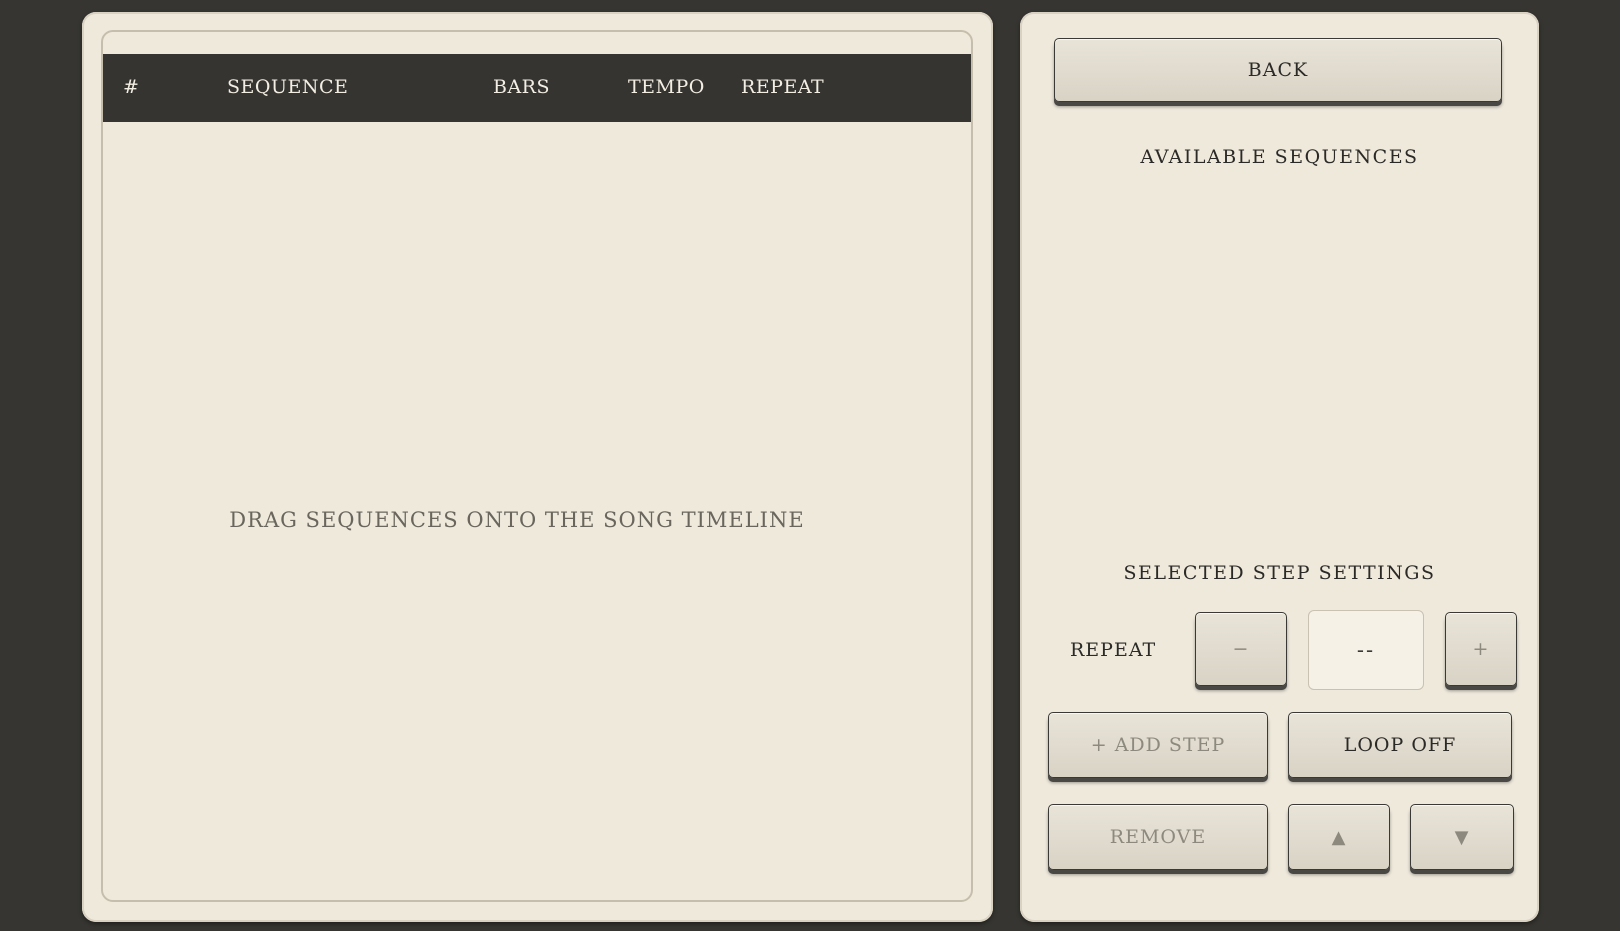 This screenshot has height=931, width=1620. Describe the element at coordinates (1278, 70) in the screenshot. I see `back-button: BACK` at that location.